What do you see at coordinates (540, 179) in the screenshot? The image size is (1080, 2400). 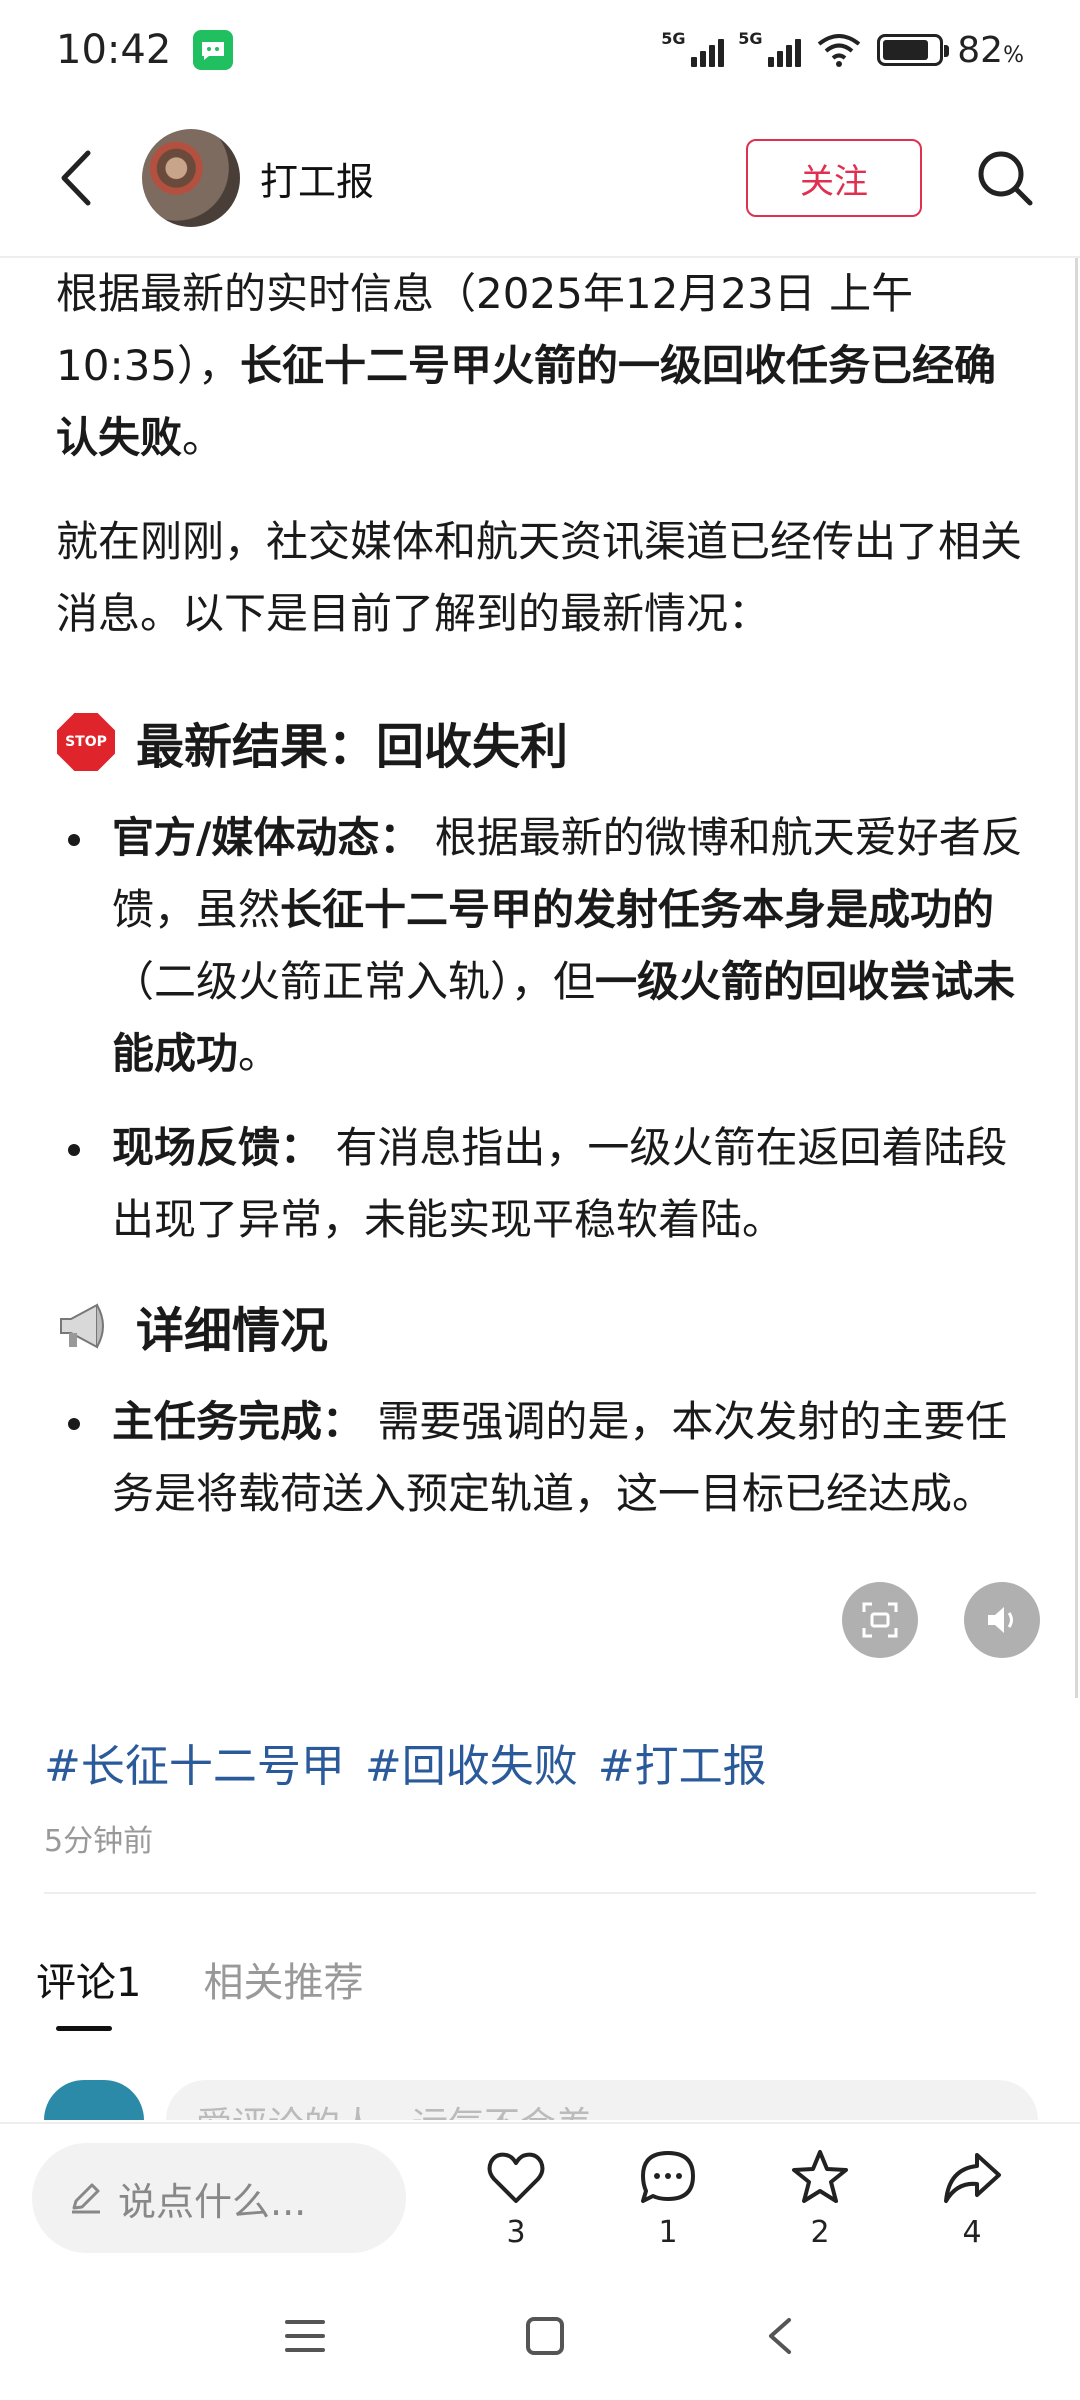 I see `top-header: 打工报 关注` at bounding box center [540, 179].